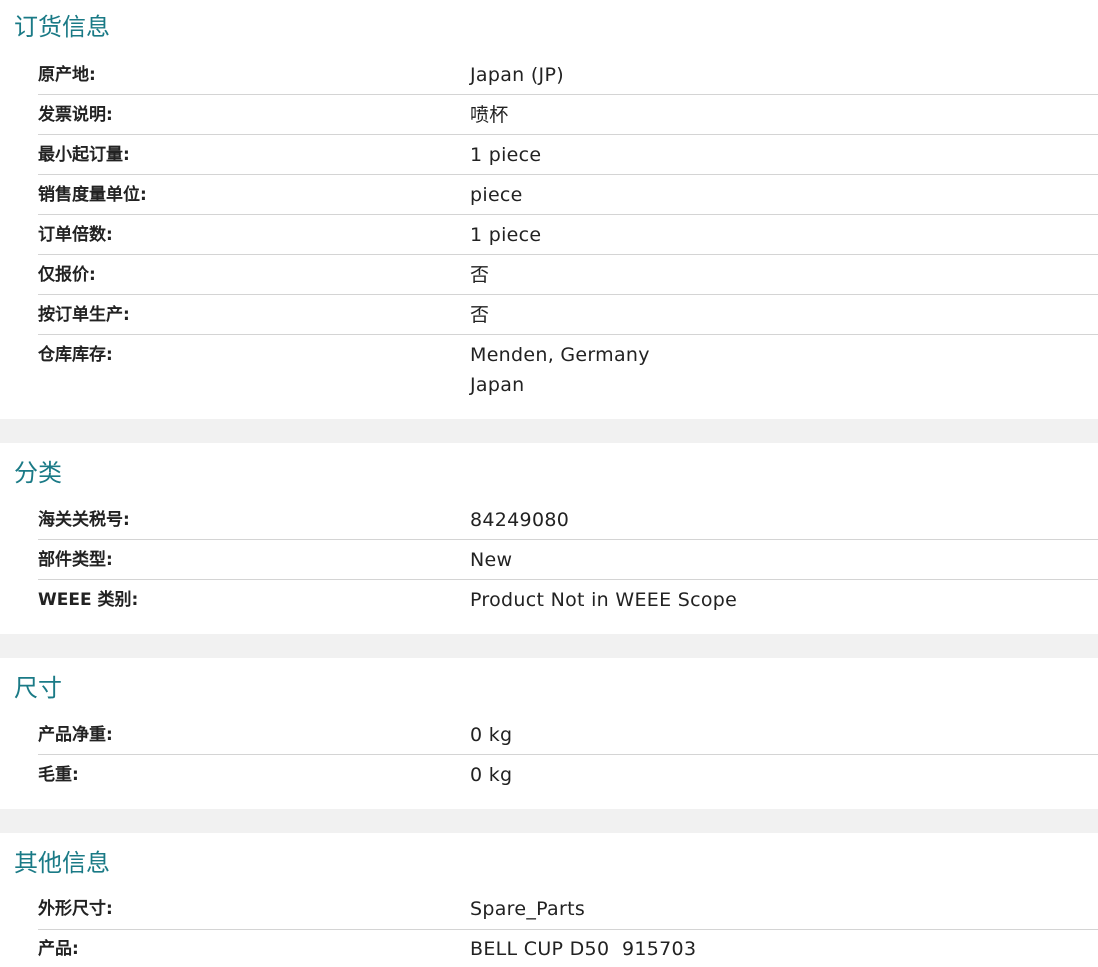  I want to click on info-row-net-weight: 产品净重: 0 kg, so click(568, 735).